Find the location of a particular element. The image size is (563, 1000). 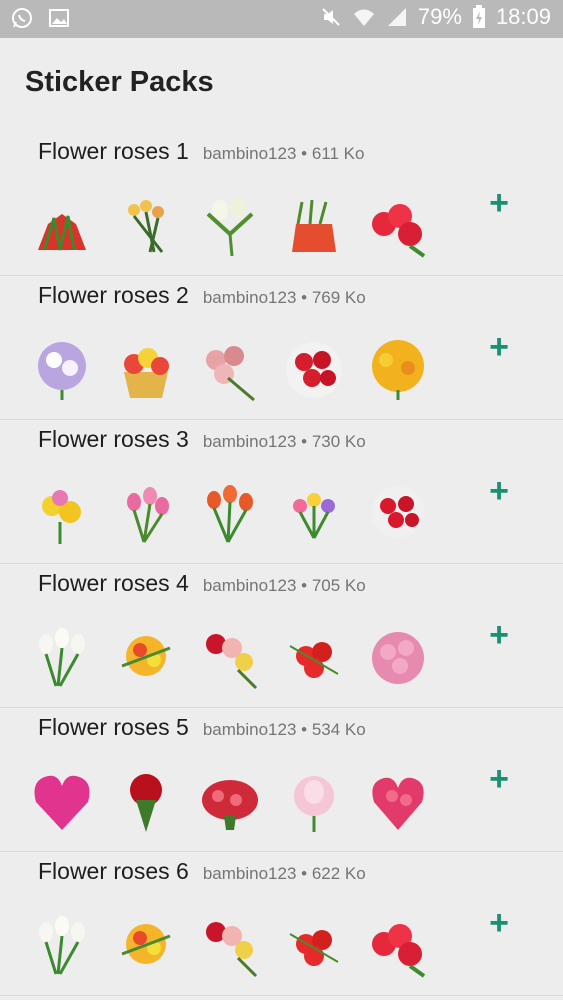

page-title: Sticker Packs is located at coordinates (119, 82).